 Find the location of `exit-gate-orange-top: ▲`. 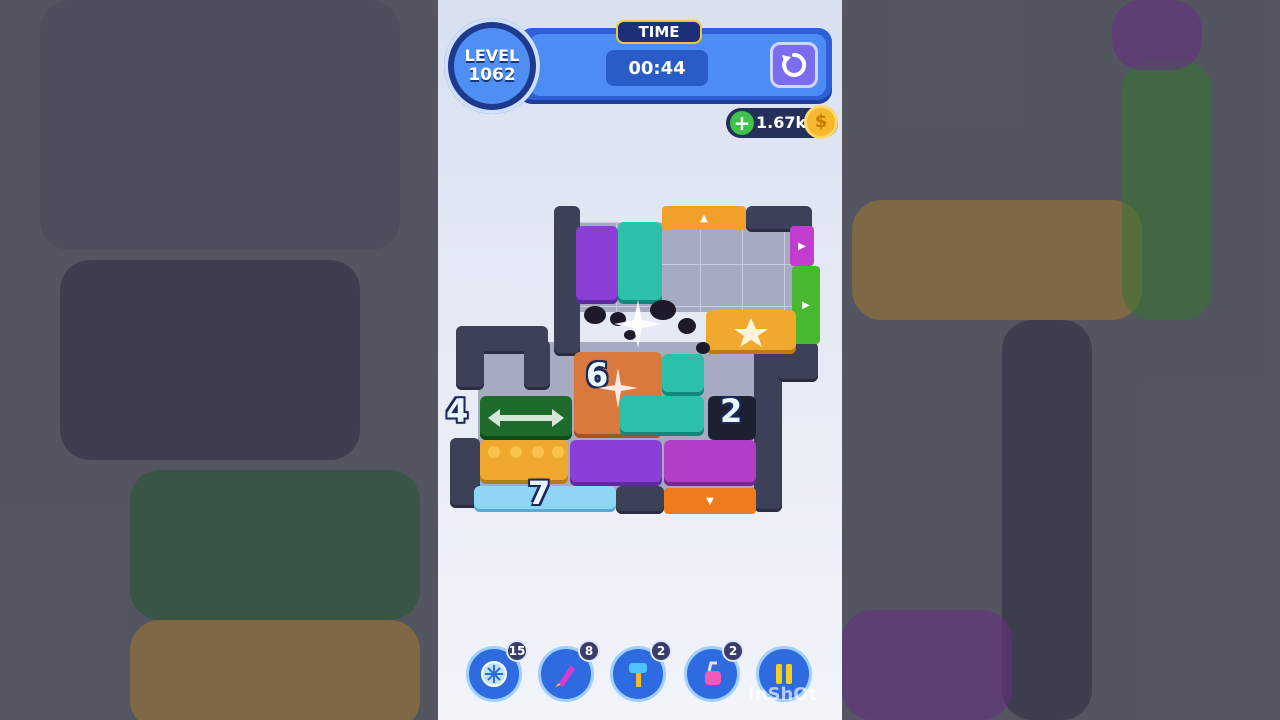

exit-gate-orange-top: ▲ is located at coordinates (704, 218).